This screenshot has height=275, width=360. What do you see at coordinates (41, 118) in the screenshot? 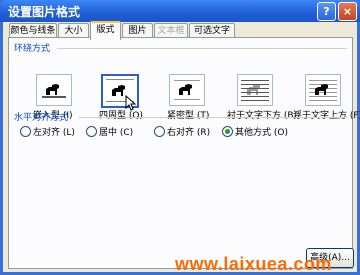
I see `align-section-title: 水平对齐方式` at bounding box center [41, 118].